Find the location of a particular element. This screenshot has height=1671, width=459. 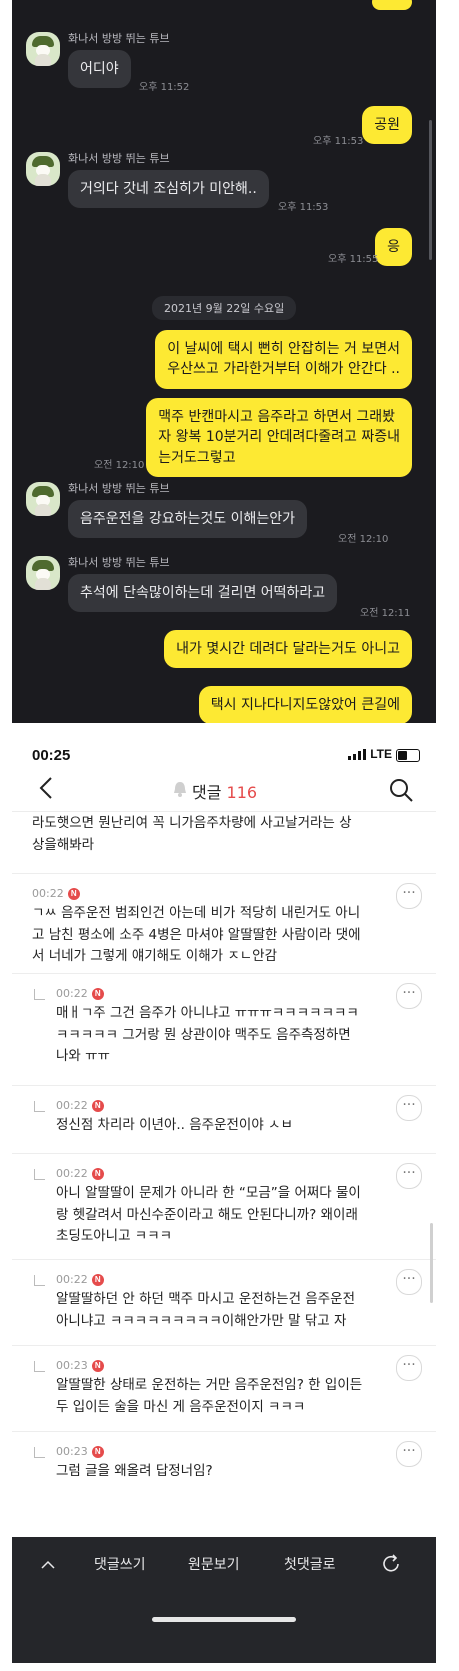

date-divider: 2021년 9월 22일 수요일 is located at coordinates (224, 308).